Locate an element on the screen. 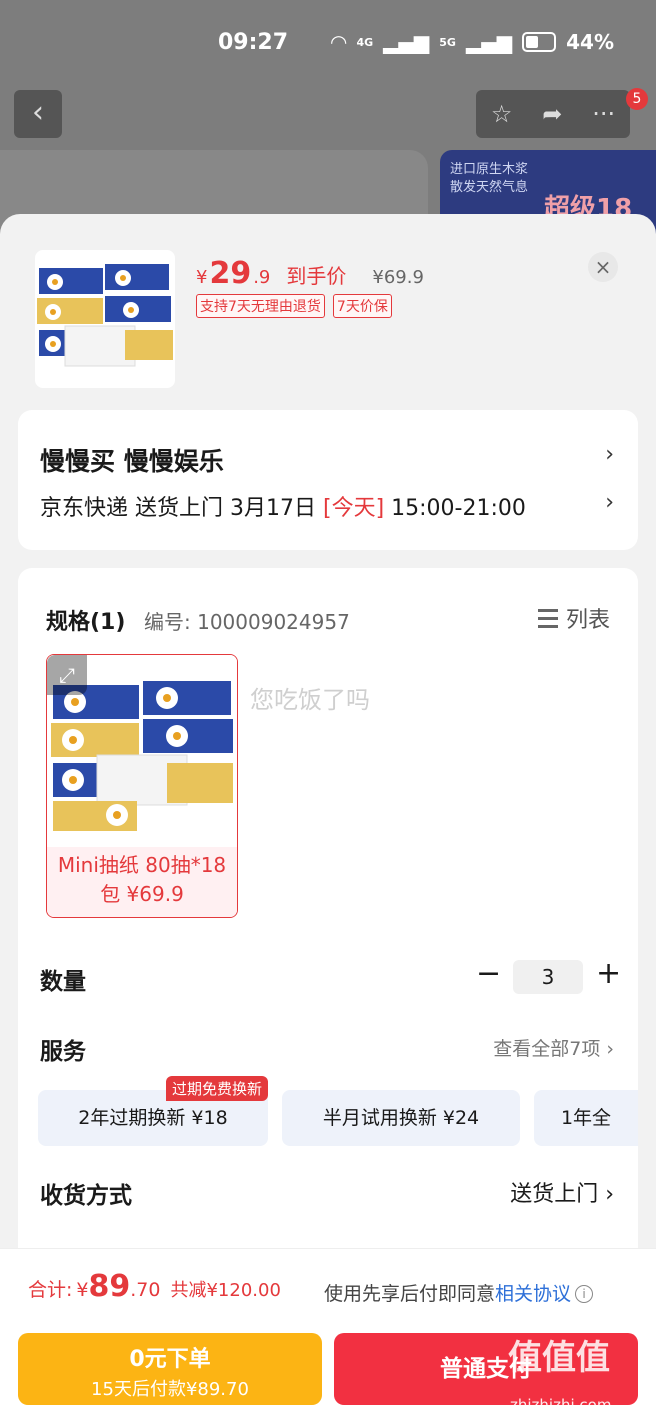  status-time: 09:27 is located at coordinates (253, 42).